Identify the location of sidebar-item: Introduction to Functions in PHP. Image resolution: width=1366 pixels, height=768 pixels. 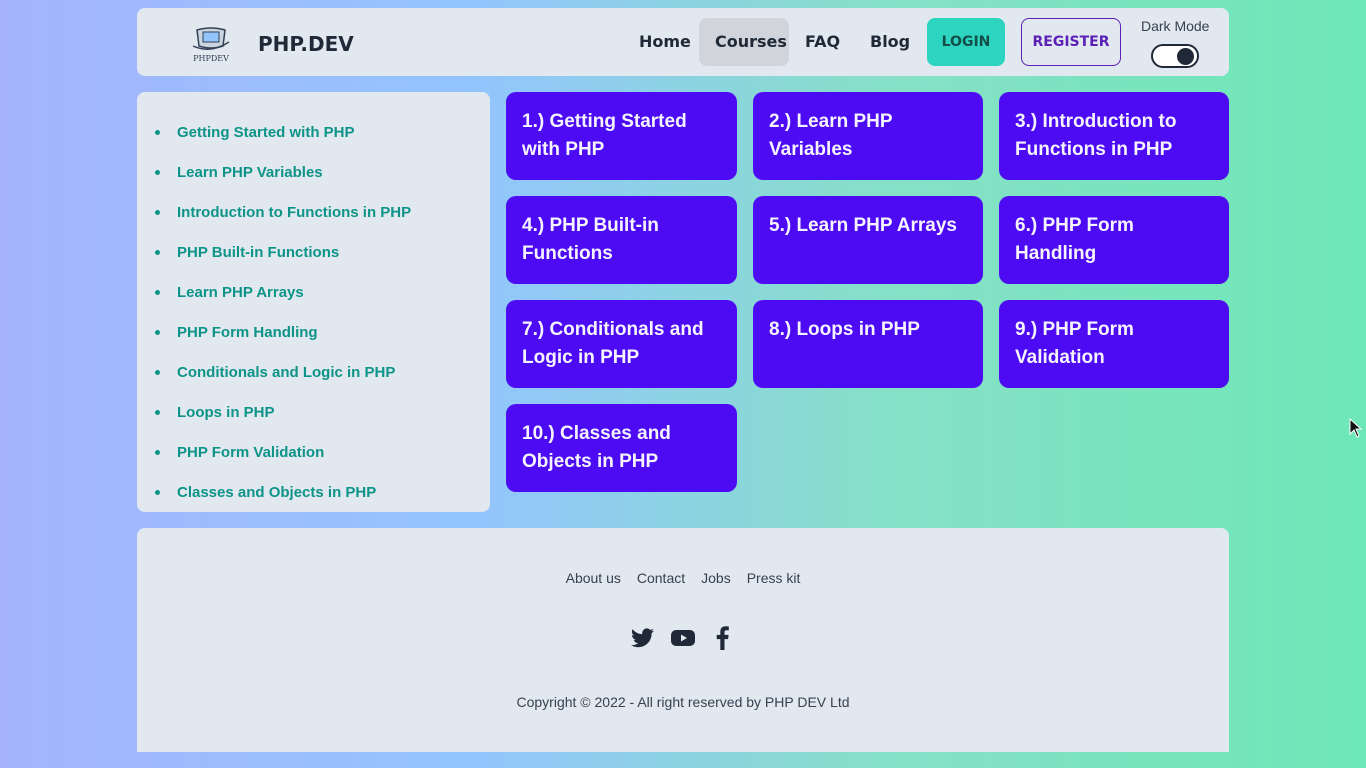
(322, 212).